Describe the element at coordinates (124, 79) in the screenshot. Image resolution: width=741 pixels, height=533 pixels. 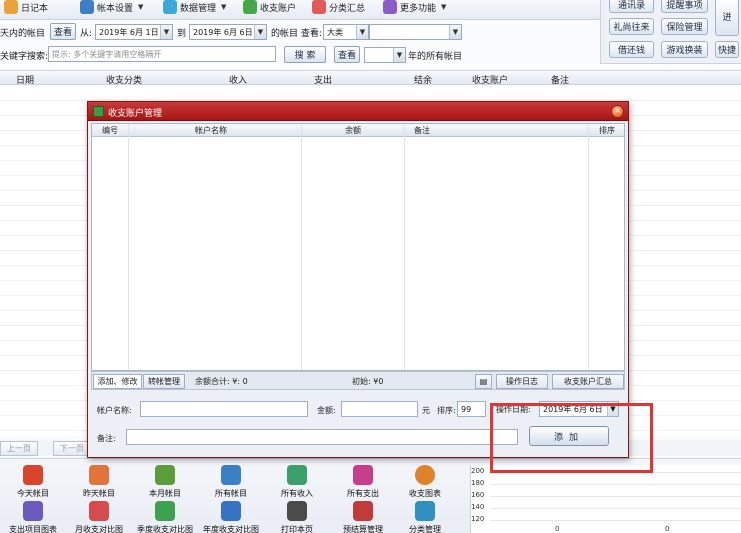
I see `column-category: 收支分类` at that location.